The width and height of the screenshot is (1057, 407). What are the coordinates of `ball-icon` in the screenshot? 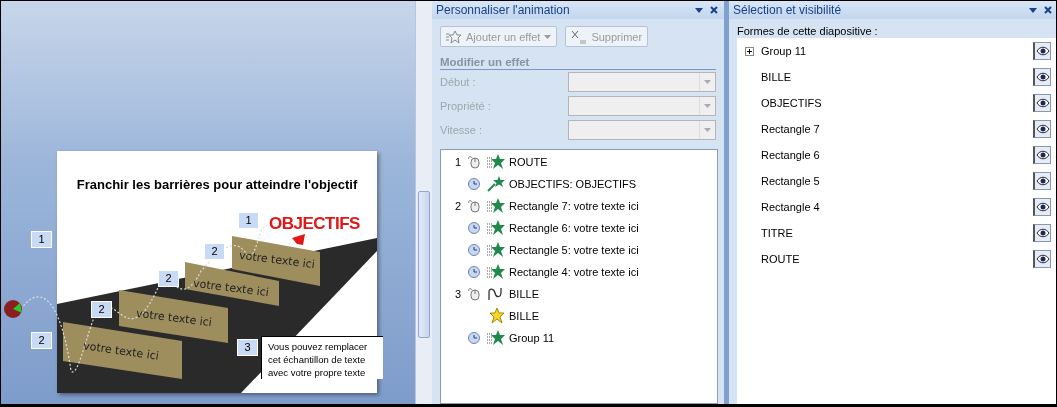 It's located at (13, 309).